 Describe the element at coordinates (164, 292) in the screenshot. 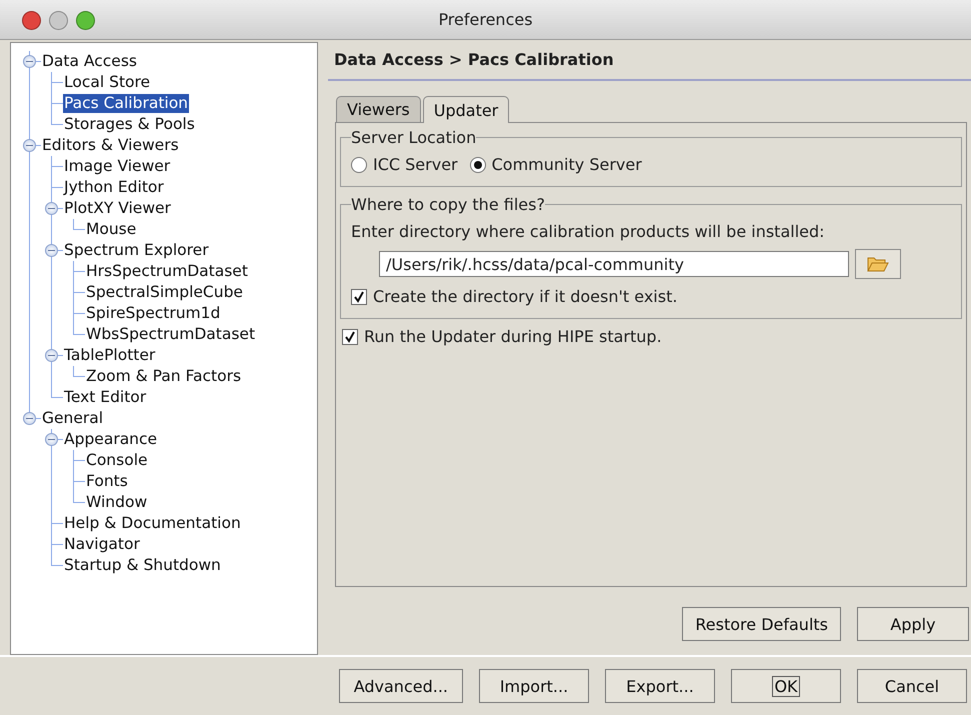

I see `tree-item: SpectralSimpleCube` at that location.